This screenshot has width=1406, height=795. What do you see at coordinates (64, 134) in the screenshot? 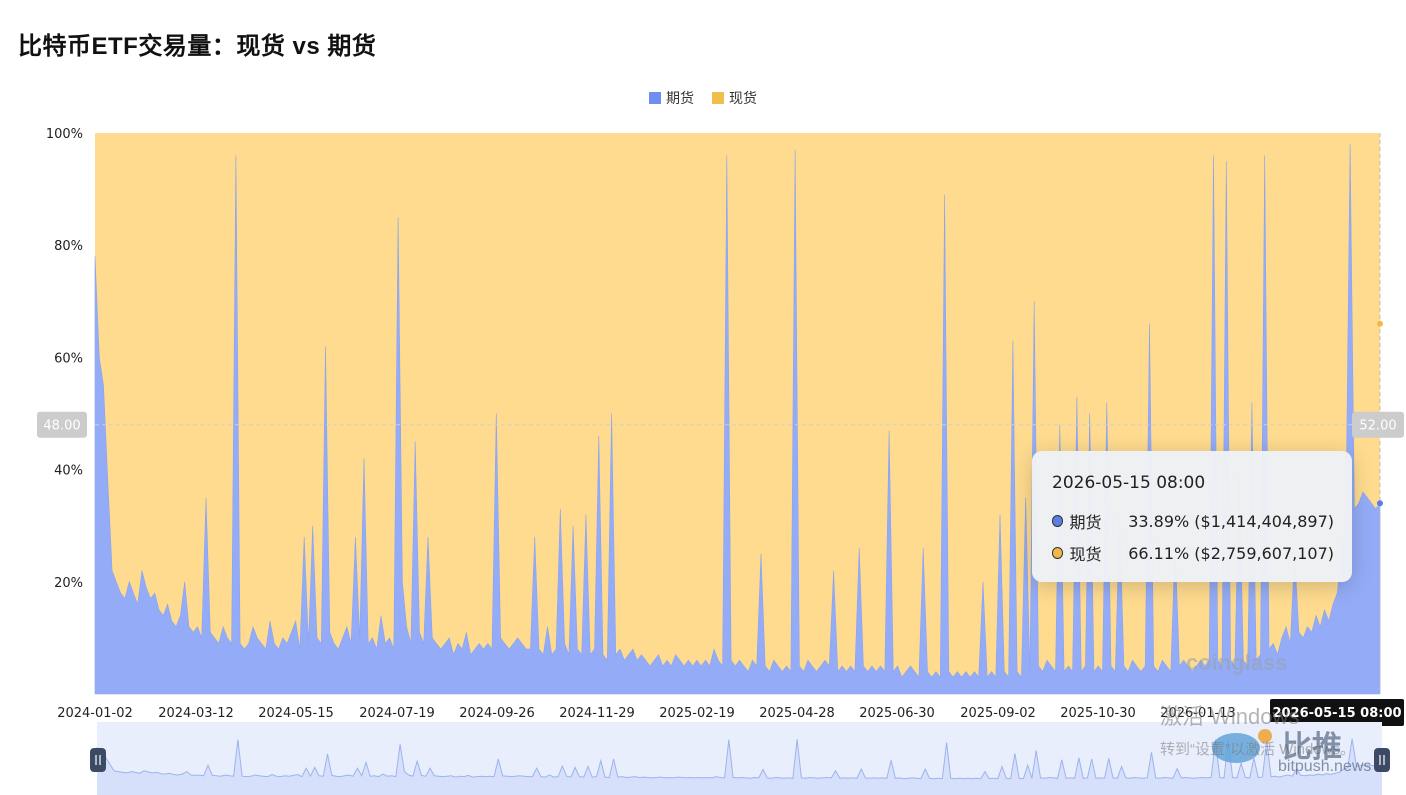
I see `y-tick-label: 100%` at bounding box center [64, 134].